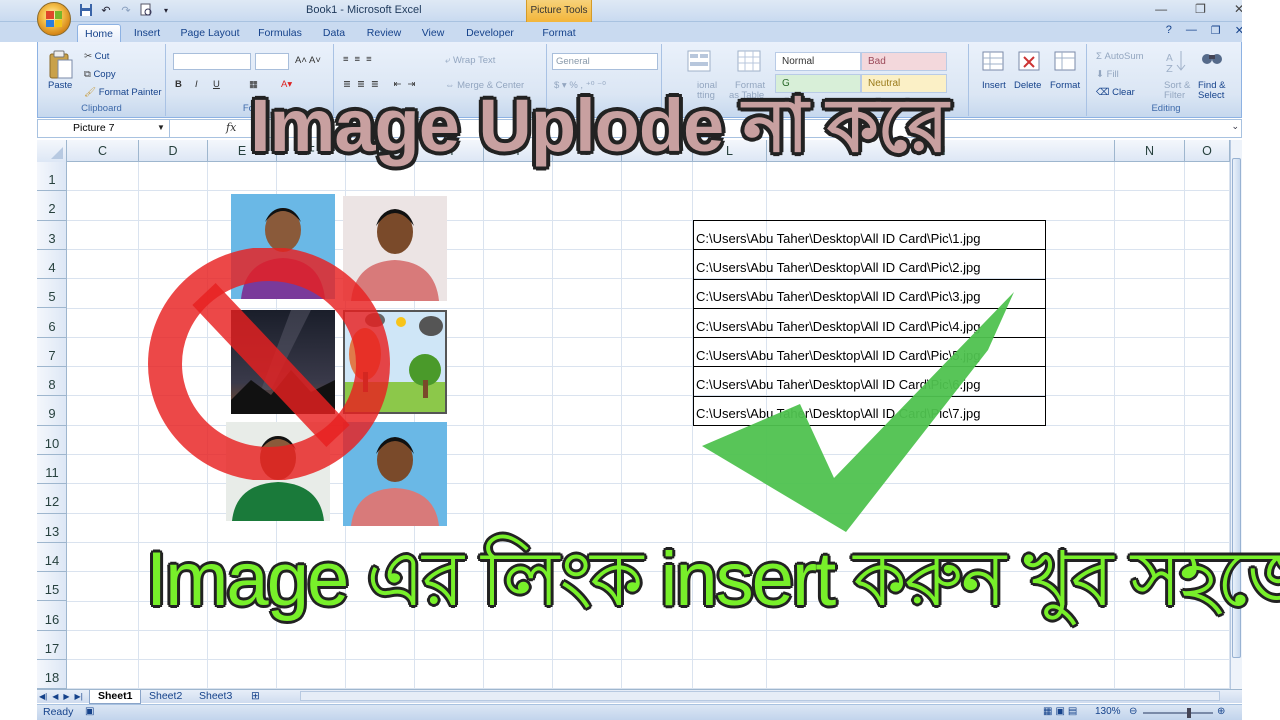 This screenshot has width=1280, height=720. Describe the element at coordinates (1115, 92) in the screenshot. I see `clear-button: ⌫ Clear` at that location.